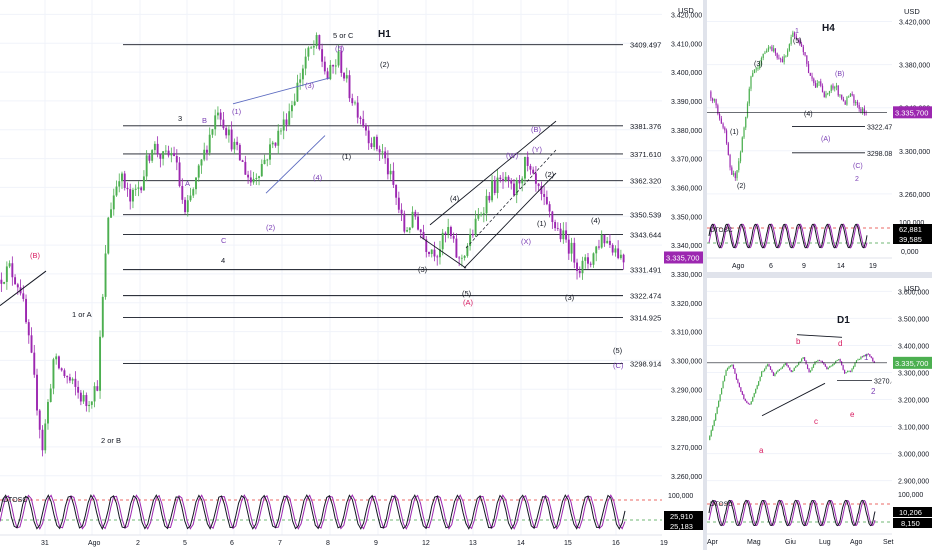 This screenshot has height=550, width=932. Describe the element at coordinates (843, 320) in the screenshot. I see `d1-title: D1` at that location.